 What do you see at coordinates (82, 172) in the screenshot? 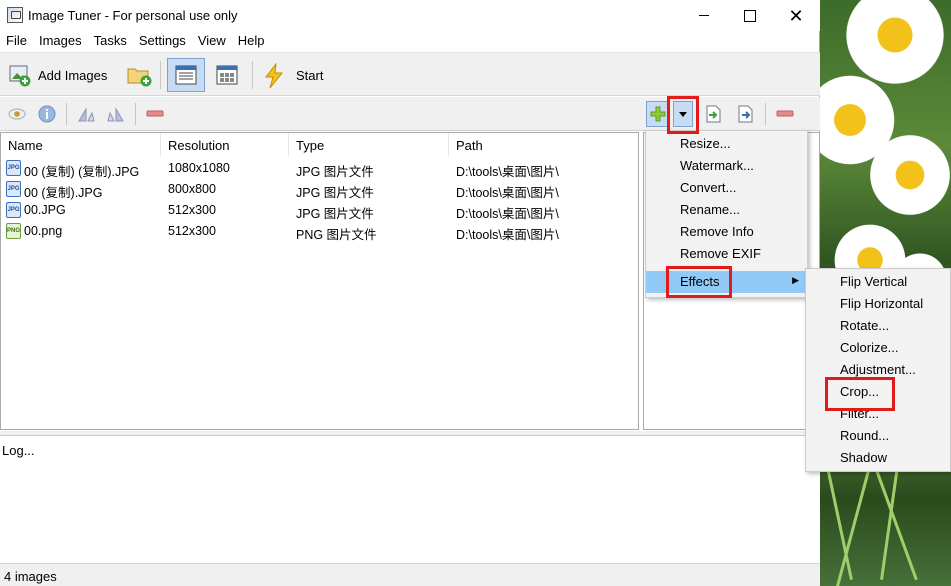
I see `file-name: 00 (复制) (复制).JPG` at bounding box center [82, 172].